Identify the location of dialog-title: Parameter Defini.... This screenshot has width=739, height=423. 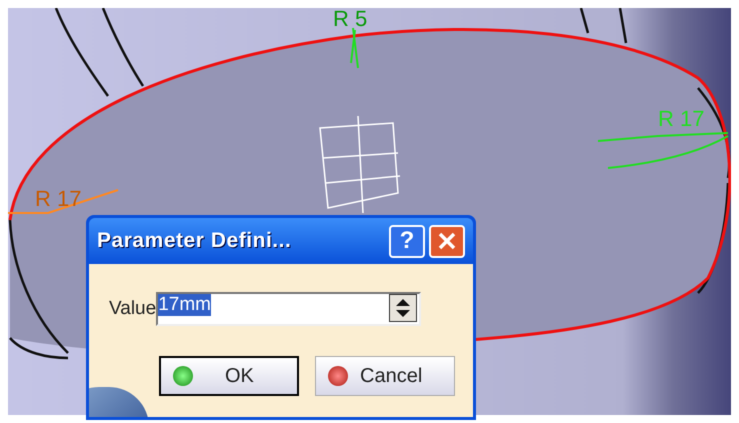
(194, 241).